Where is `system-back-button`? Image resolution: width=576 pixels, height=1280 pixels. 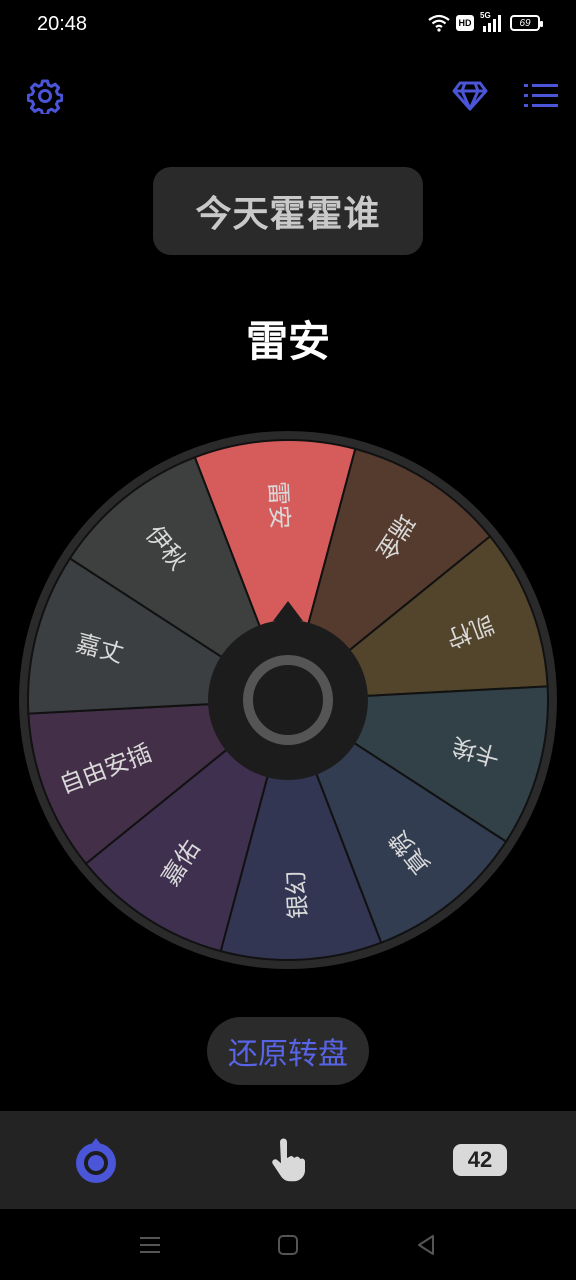 system-back-button is located at coordinates (426, 1245).